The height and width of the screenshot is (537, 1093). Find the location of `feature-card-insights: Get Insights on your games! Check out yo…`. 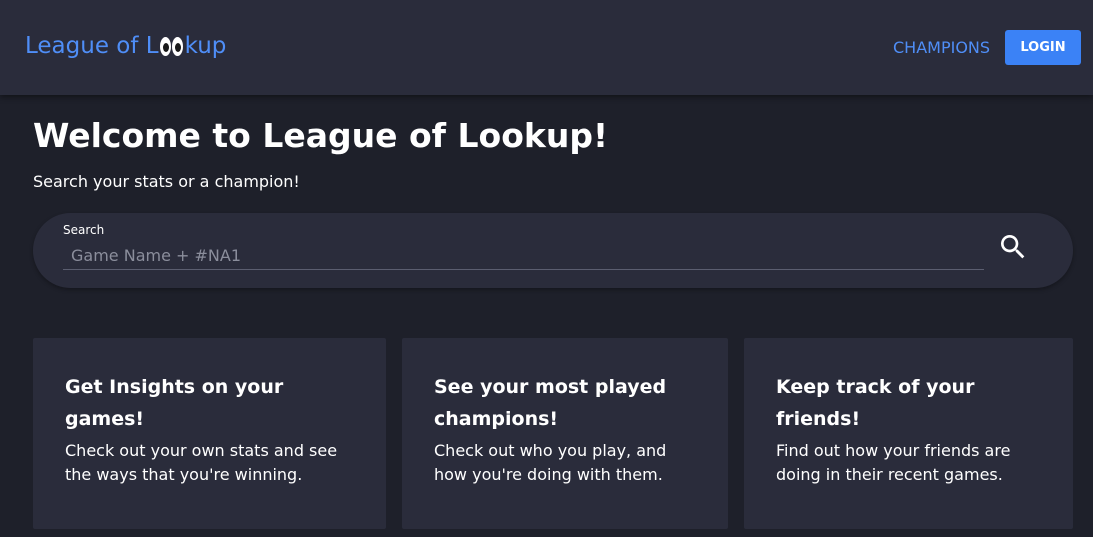

feature-card-insights: Get Insights on your games! Check out yo… is located at coordinates (209, 433).